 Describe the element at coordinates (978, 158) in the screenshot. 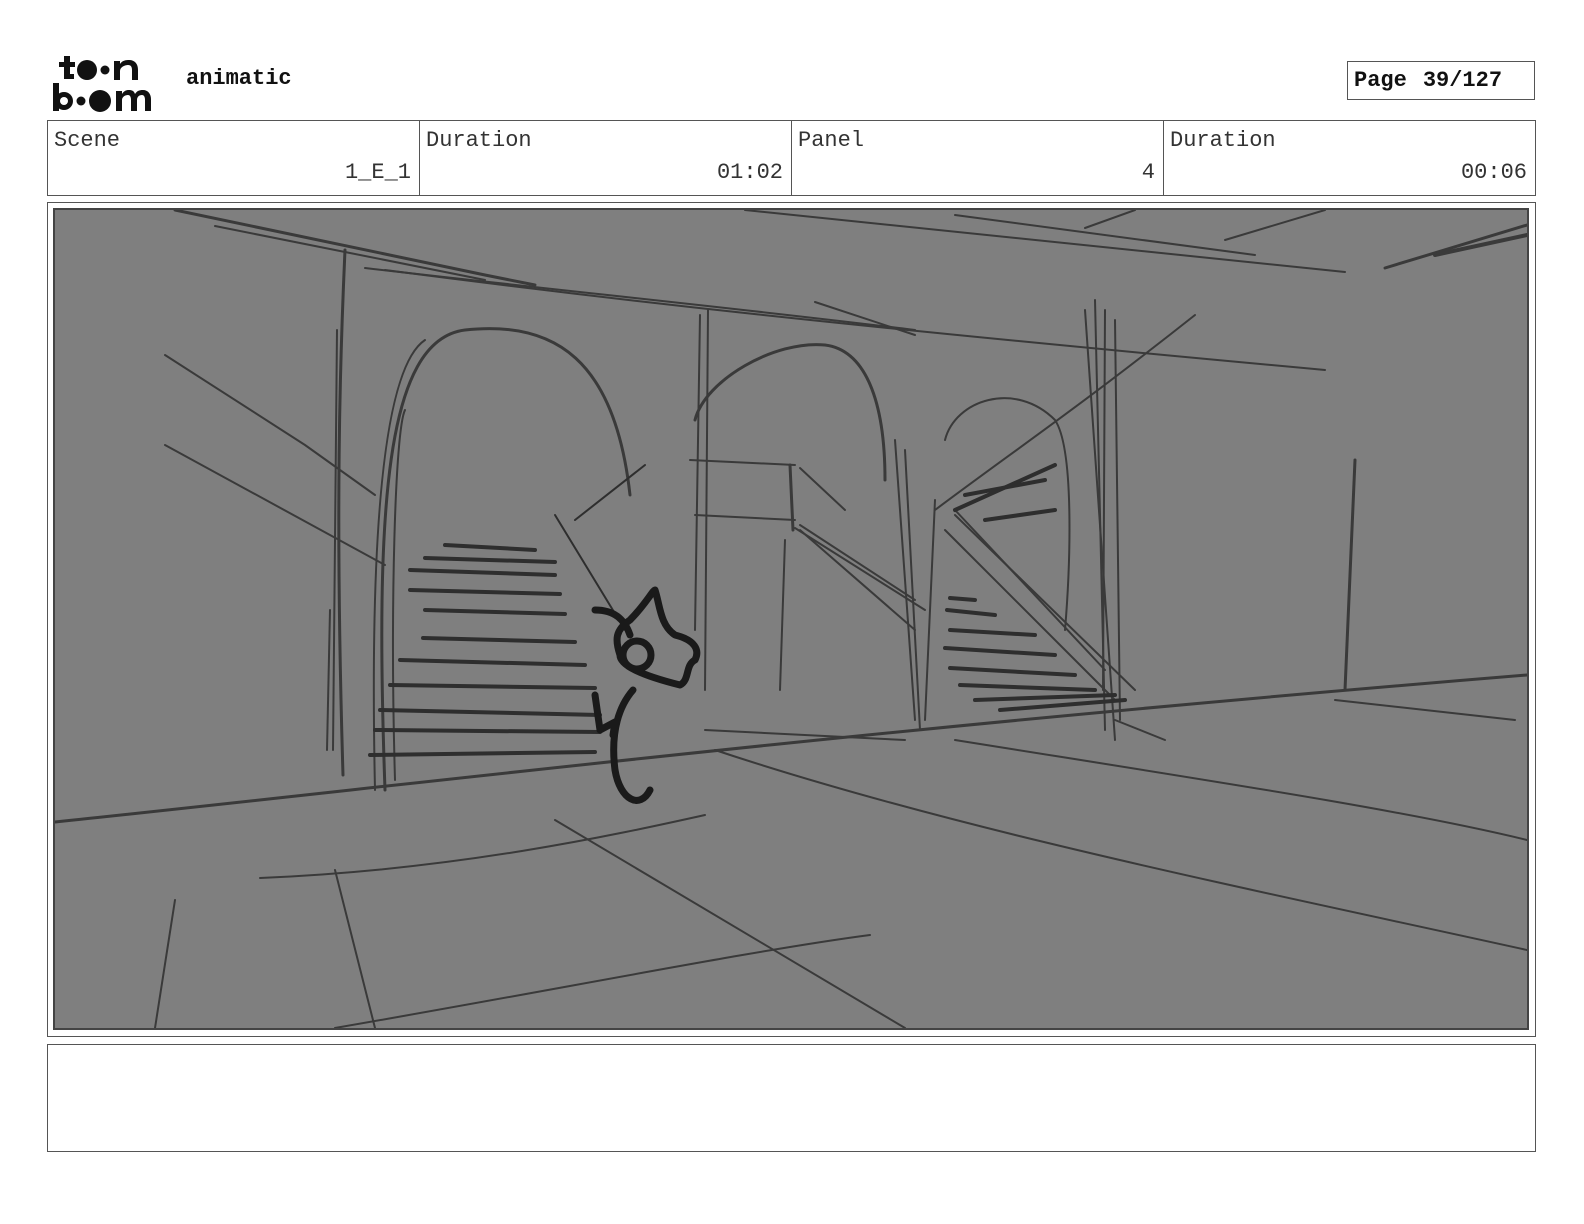

I see `panel-cell: Panel 4` at that location.